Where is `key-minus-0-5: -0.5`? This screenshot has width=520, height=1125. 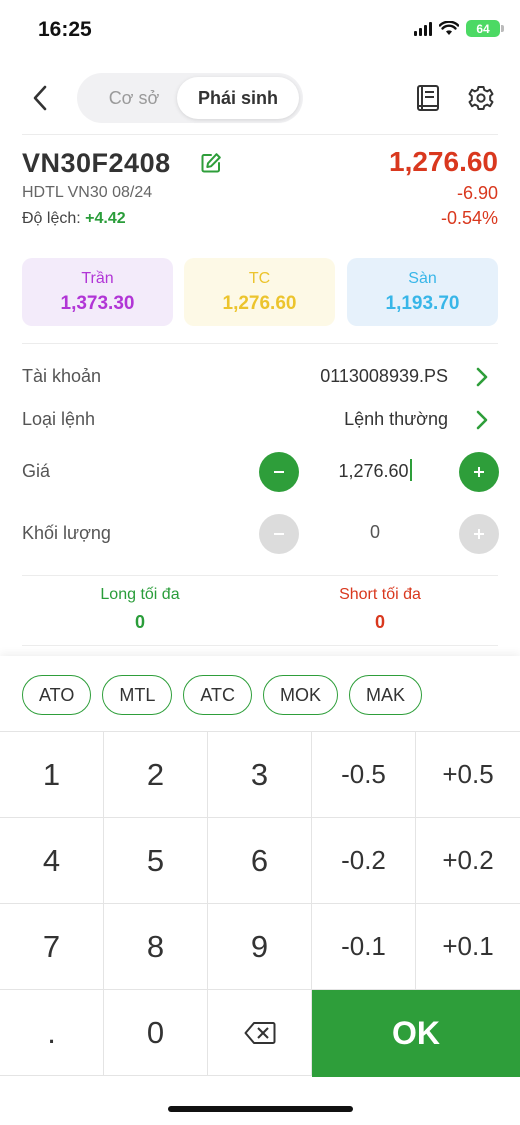 key-minus-0-5: -0.5 is located at coordinates (364, 775).